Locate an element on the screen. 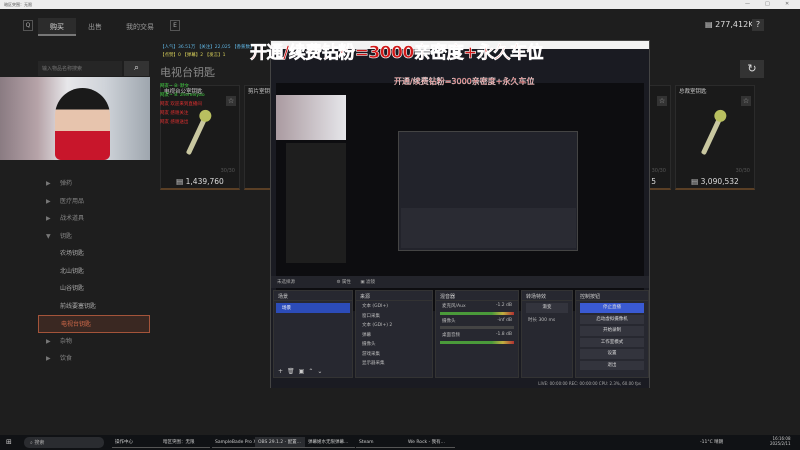  refresh-icon: ↻ is located at coordinates (752, 68).